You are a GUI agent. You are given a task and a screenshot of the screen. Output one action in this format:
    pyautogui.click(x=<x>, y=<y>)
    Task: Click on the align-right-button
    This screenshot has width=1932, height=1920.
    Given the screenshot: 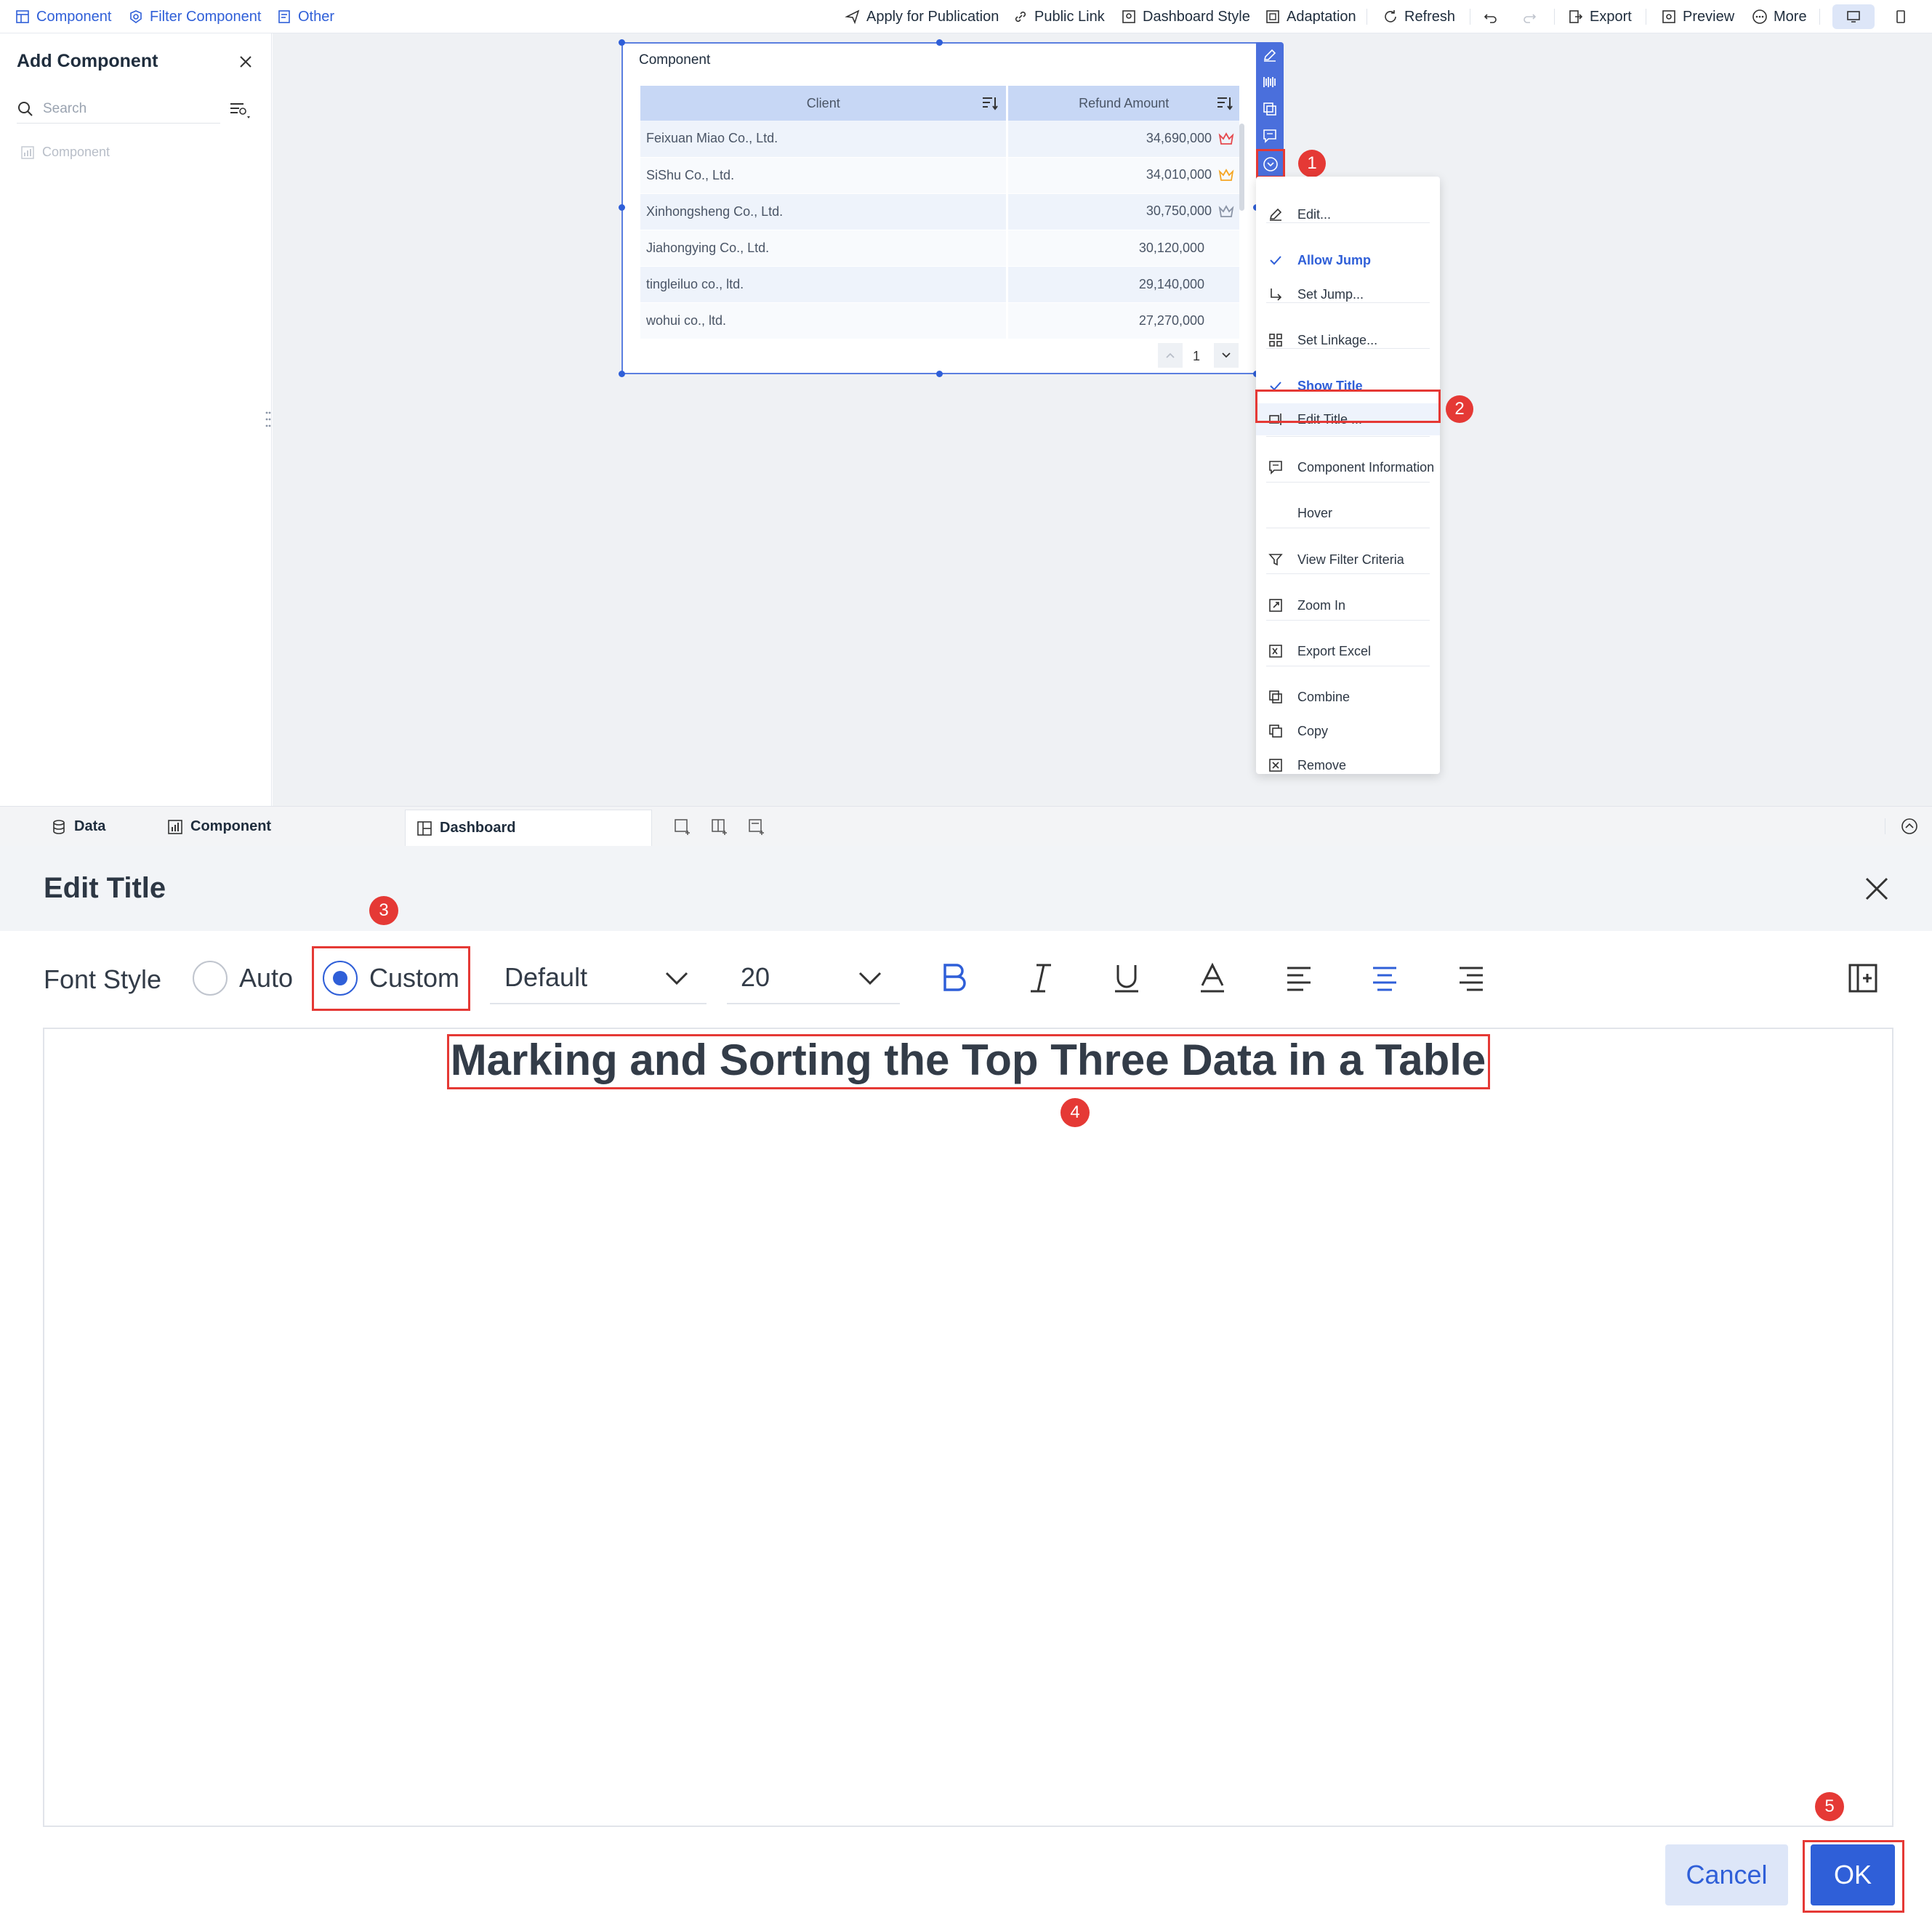 What is the action you would take?
    pyautogui.click(x=1471, y=978)
    